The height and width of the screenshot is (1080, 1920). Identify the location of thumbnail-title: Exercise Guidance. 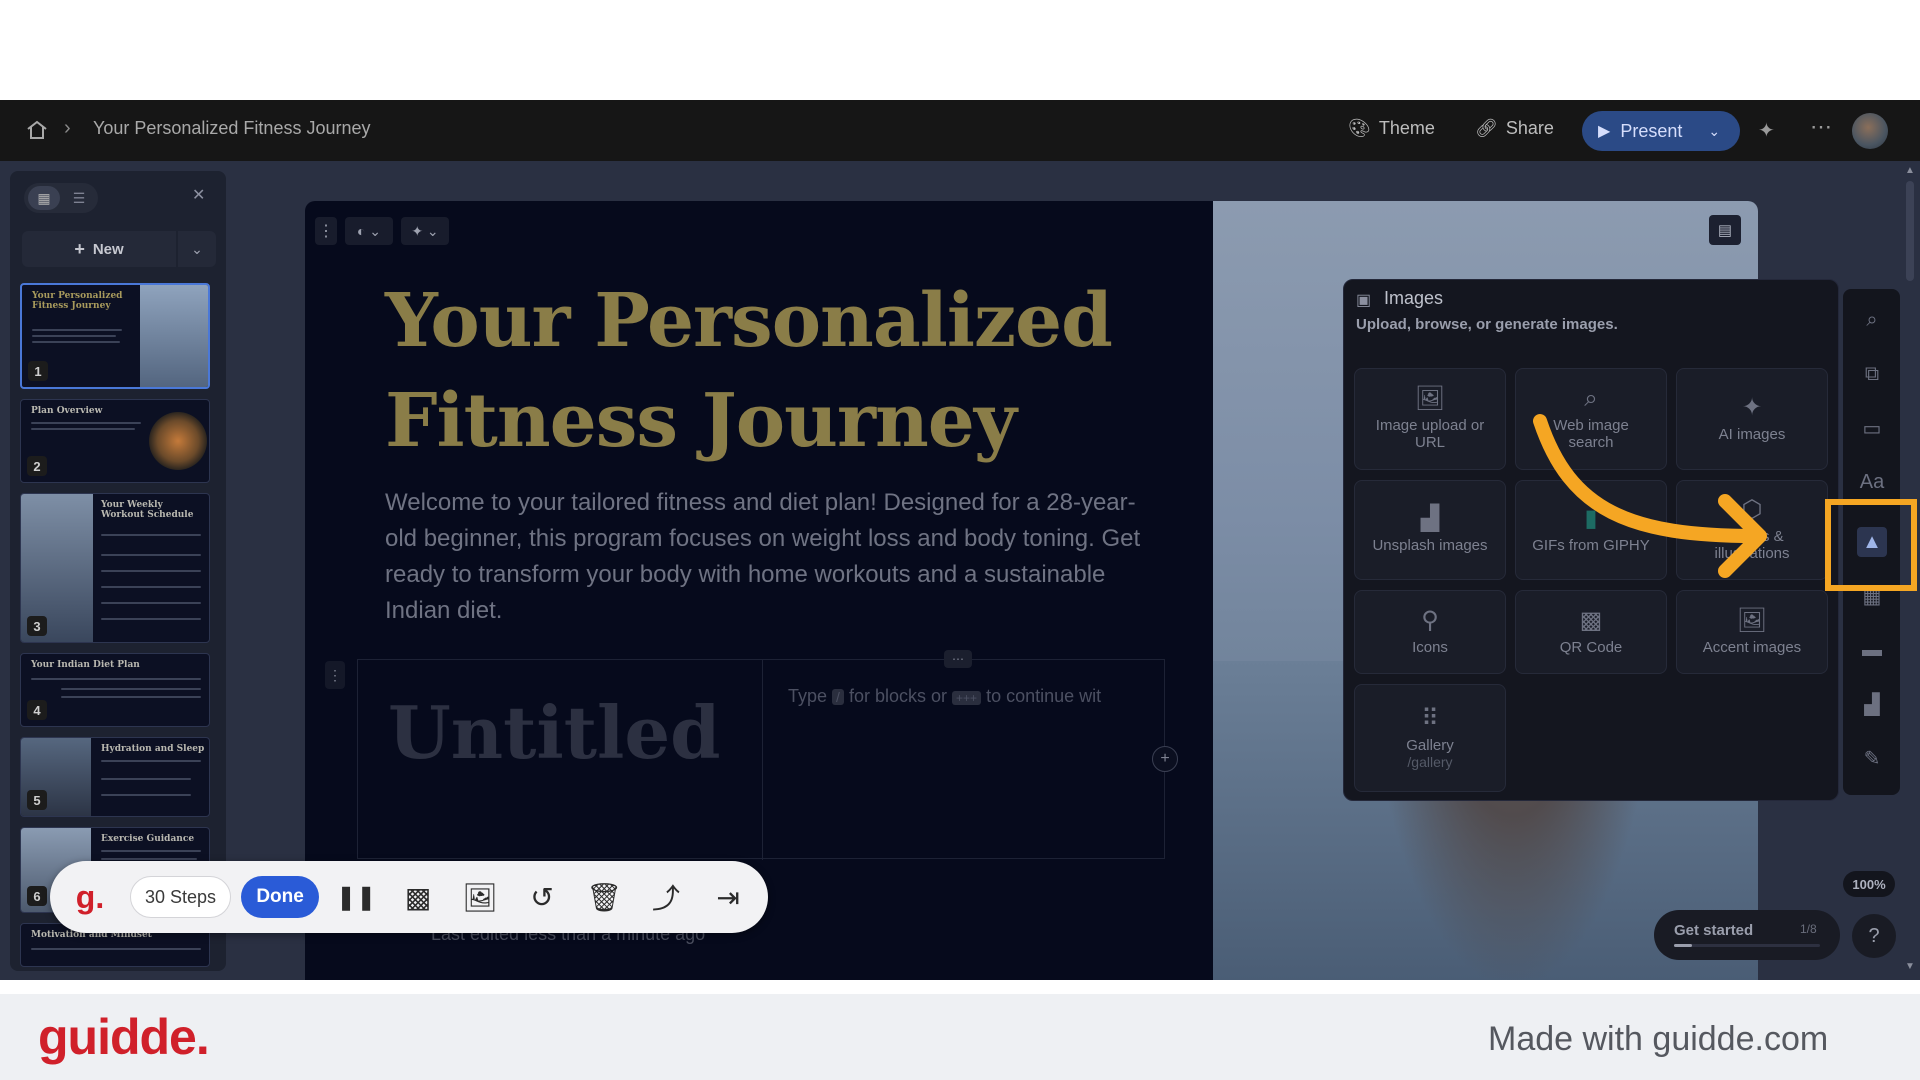
(148, 839).